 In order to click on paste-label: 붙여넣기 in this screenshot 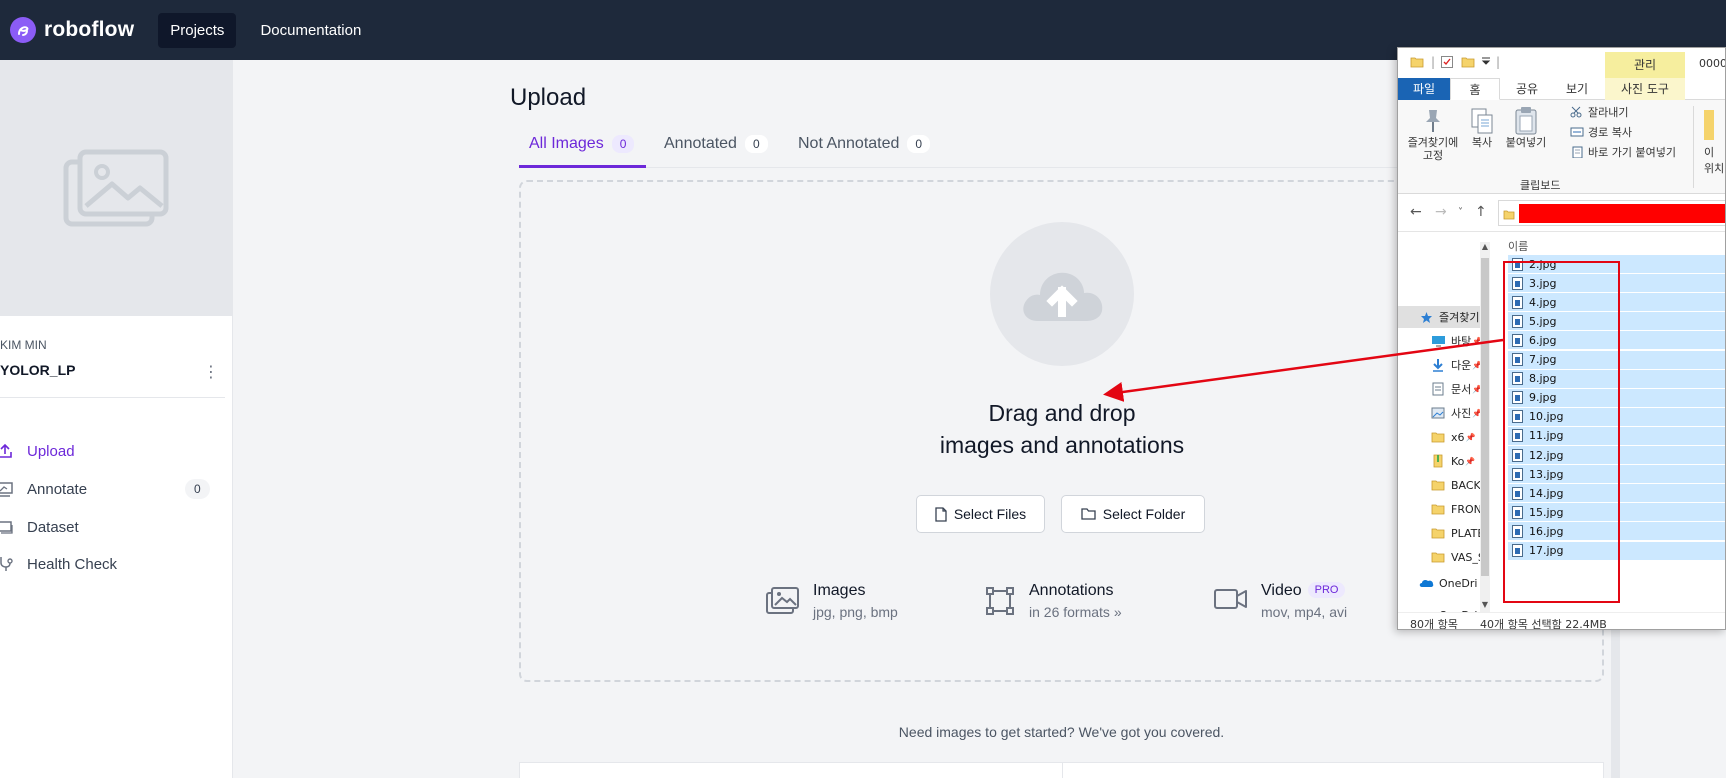, I will do `click(1526, 142)`.